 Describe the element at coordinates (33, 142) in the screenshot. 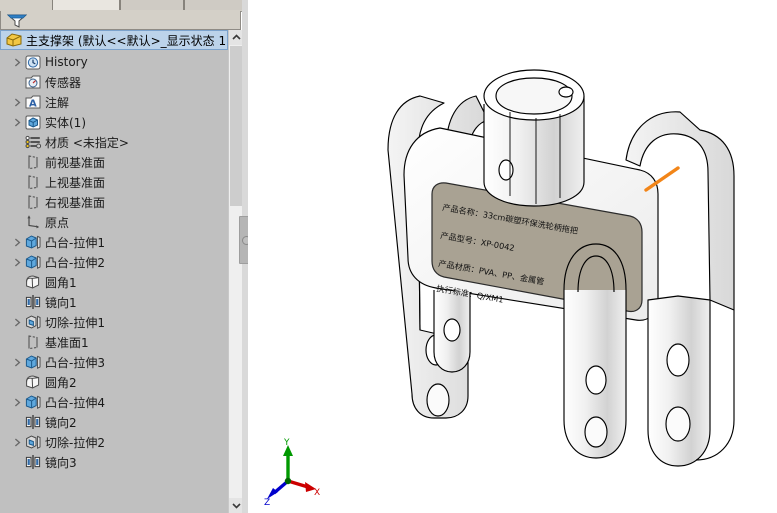

I see `material-icon` at that location.